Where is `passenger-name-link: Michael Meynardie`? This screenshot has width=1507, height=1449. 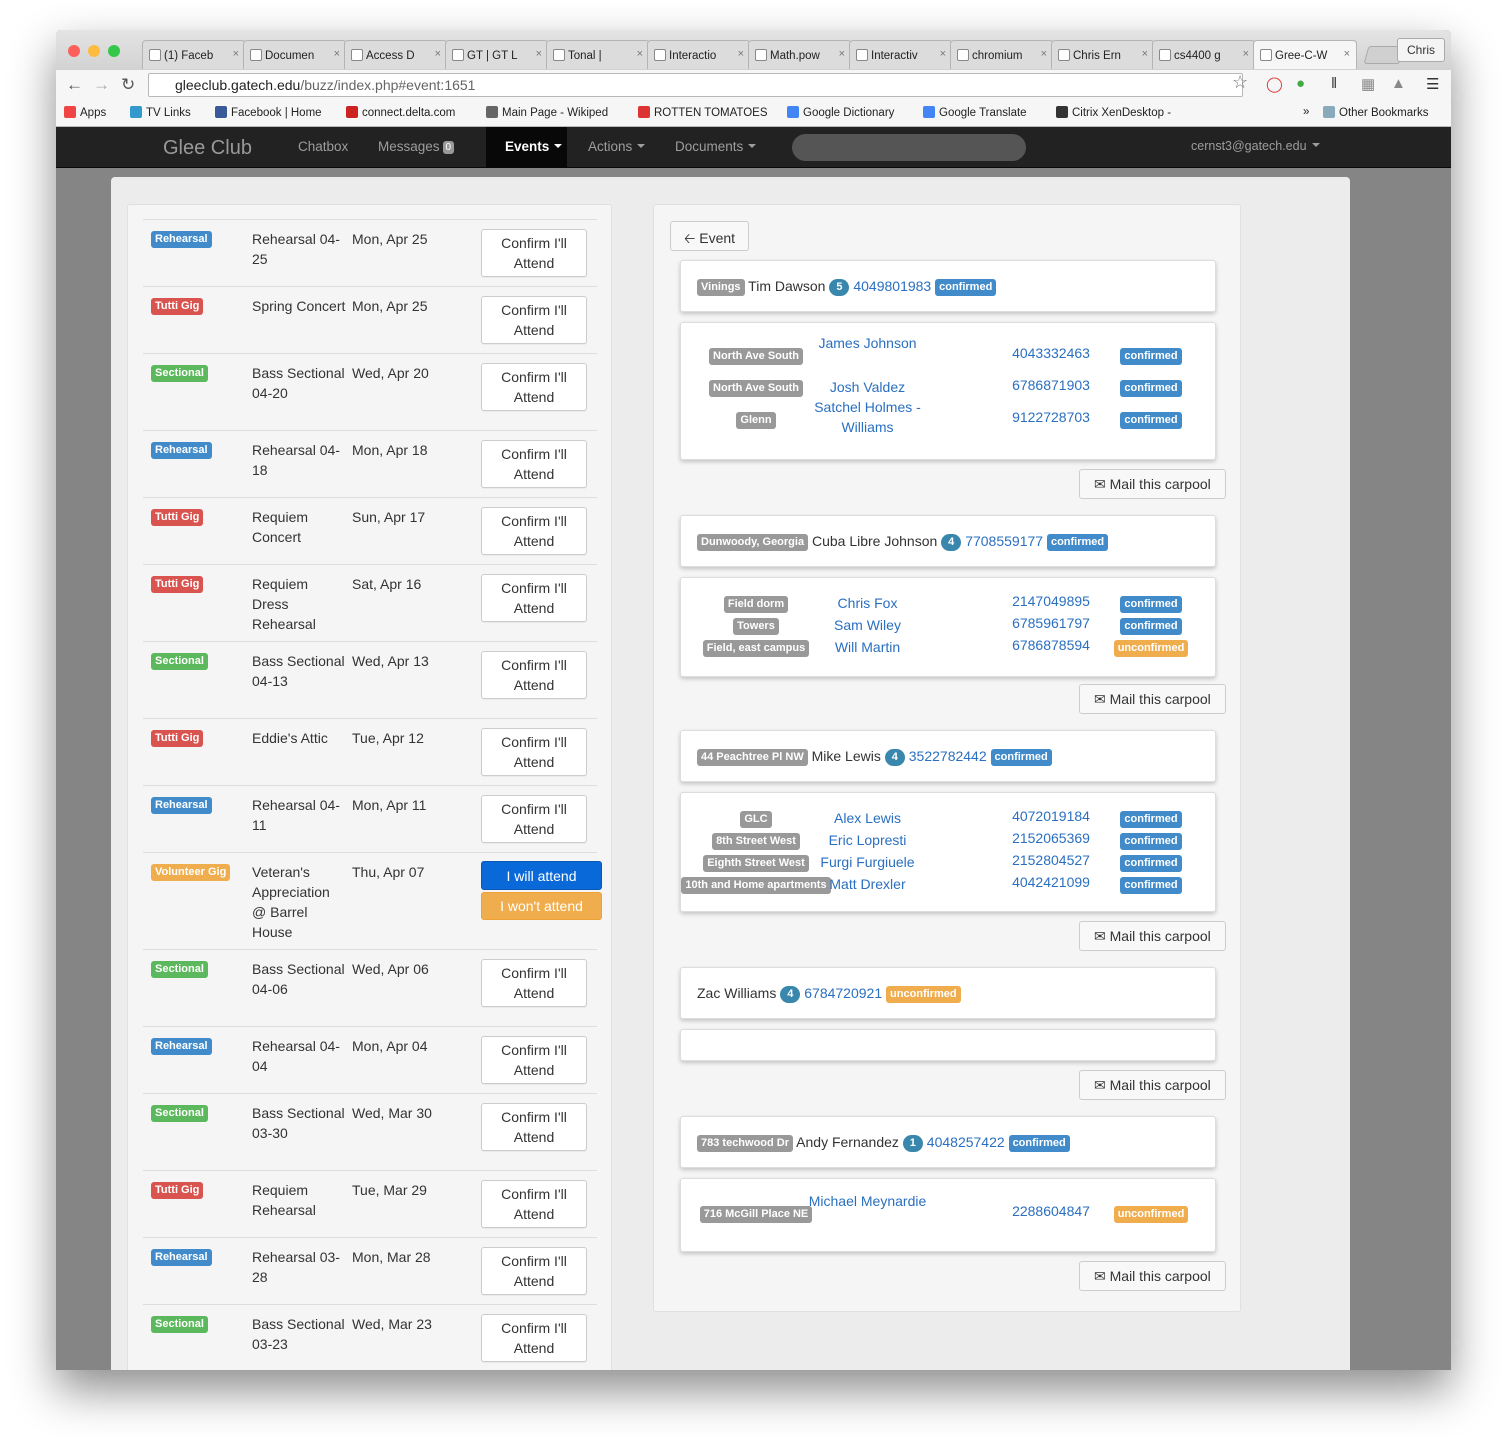
passenger-name-link: Michael Meynardie is located at coordinates (867, 1201).